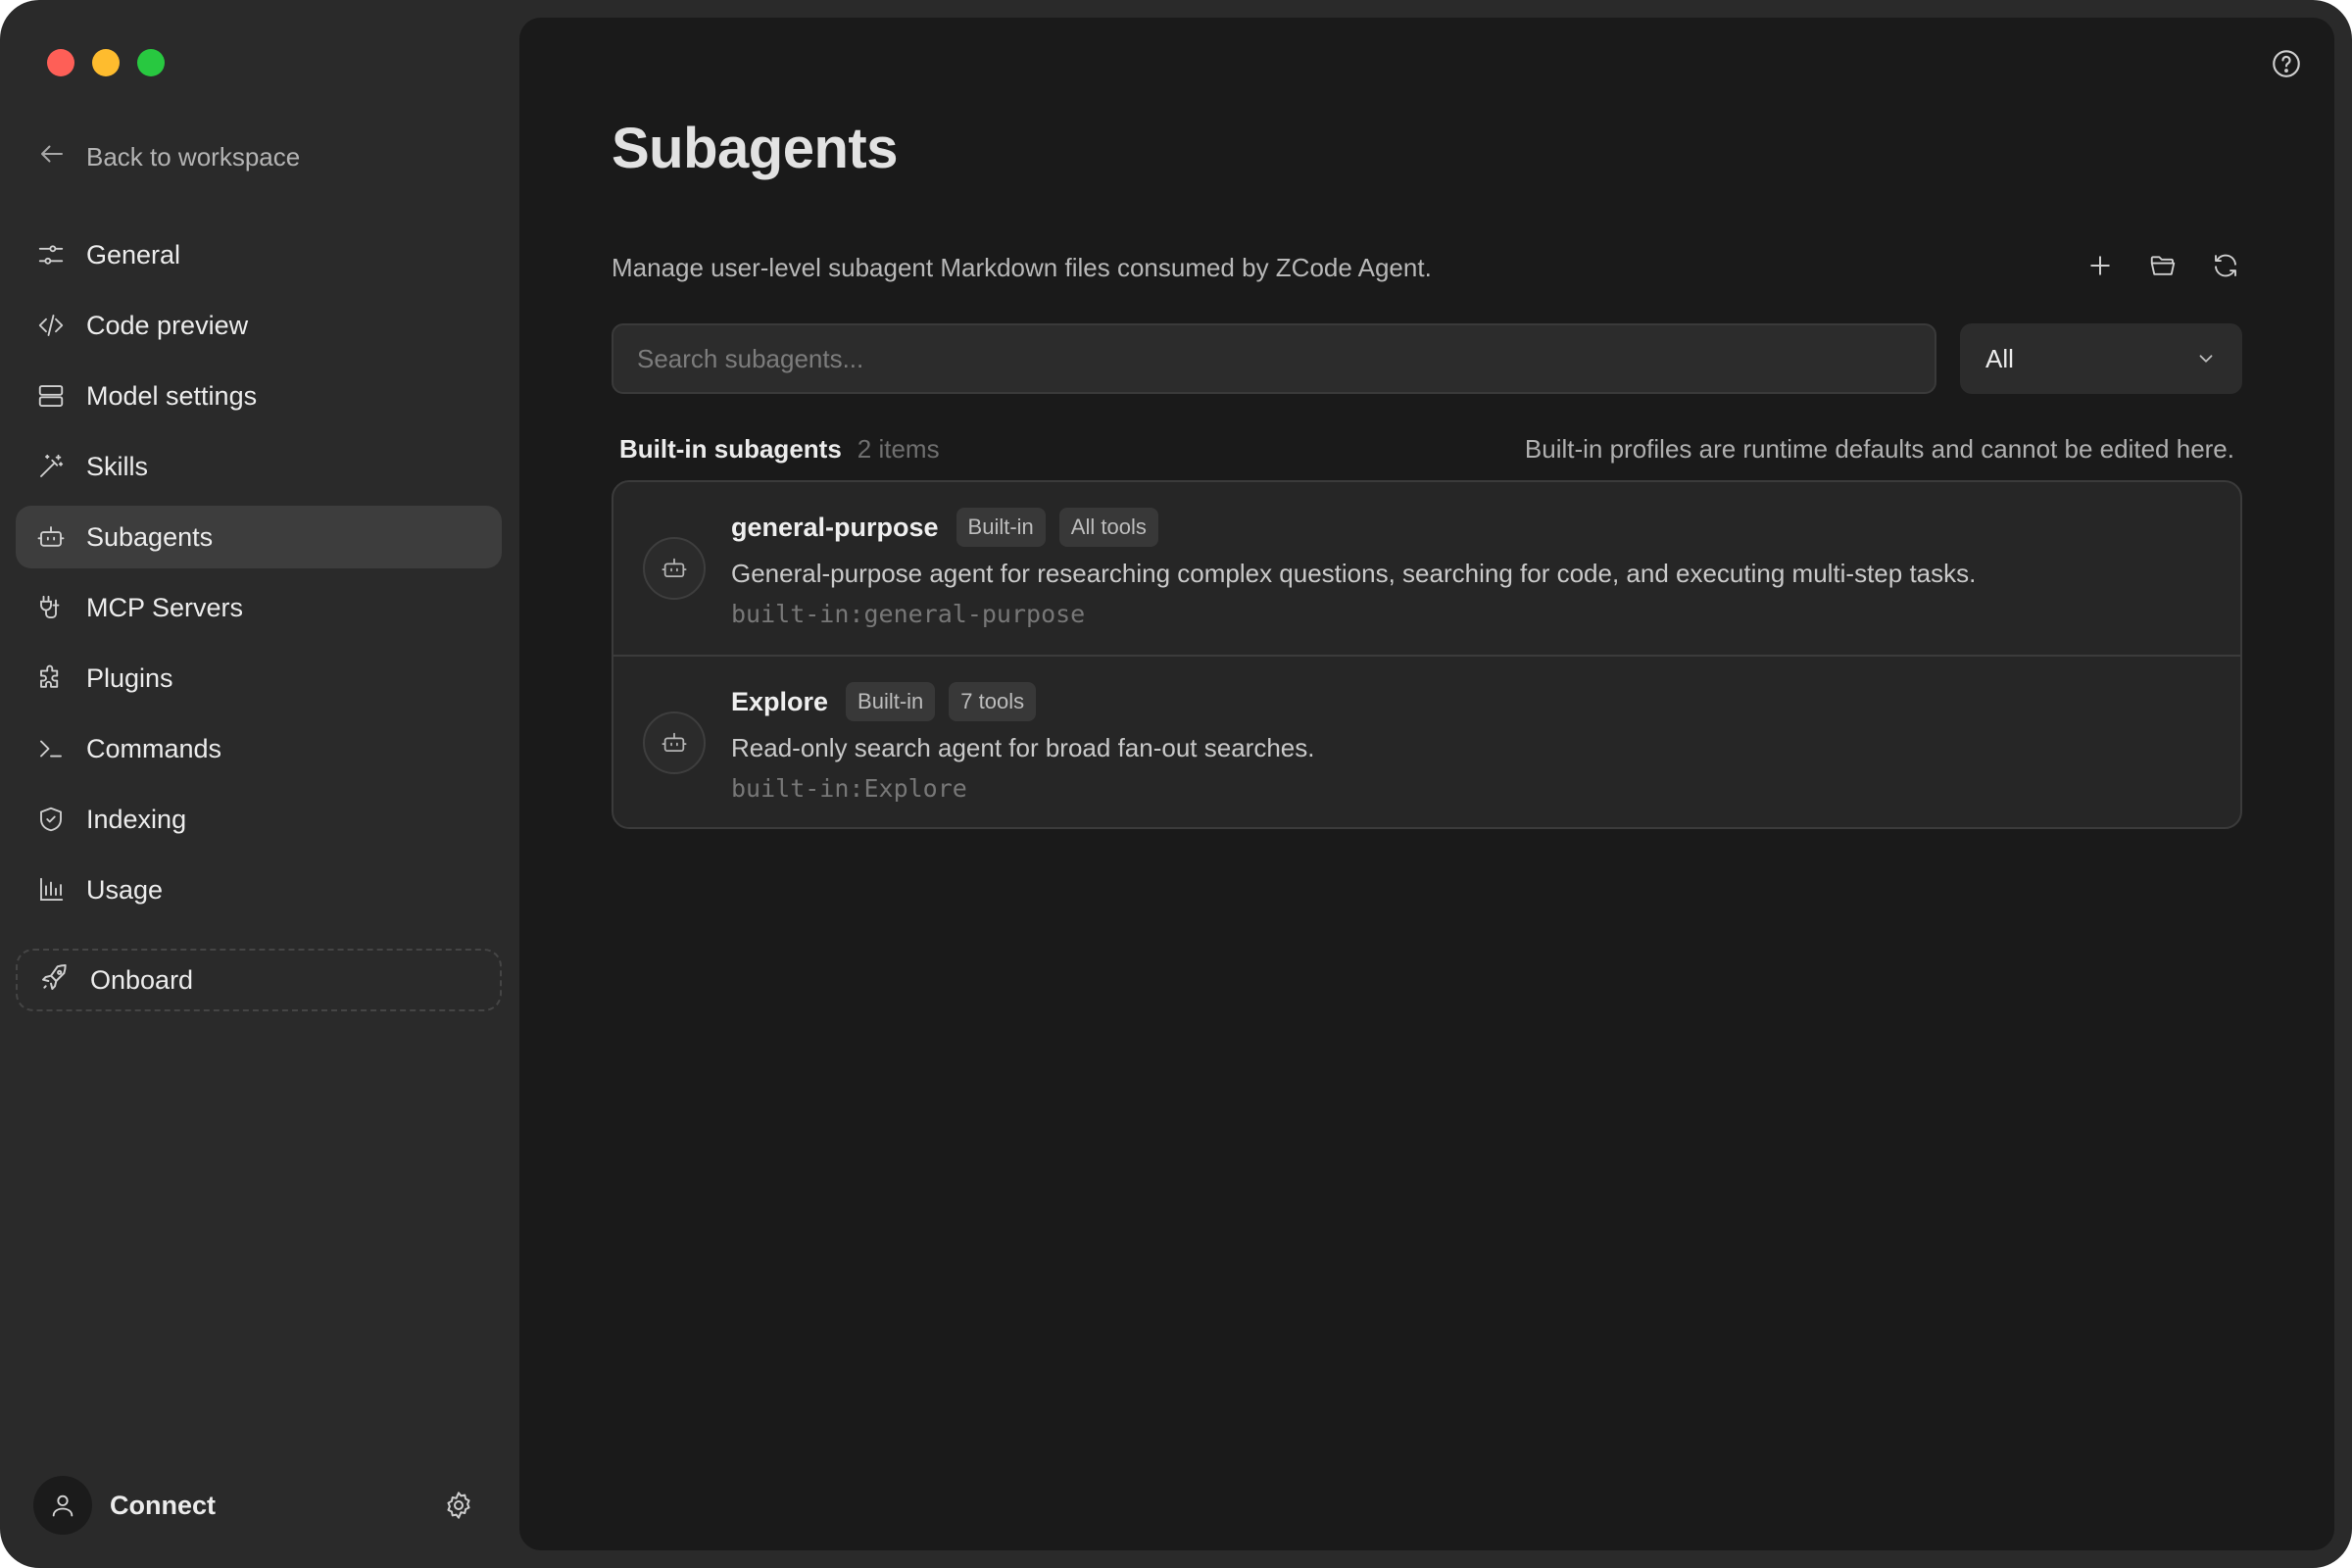  What do you see at coordinates (259, 537) in the screenshot?
I see `sidebar-item-subagents: Subagents` at bounding box center [259, 537].